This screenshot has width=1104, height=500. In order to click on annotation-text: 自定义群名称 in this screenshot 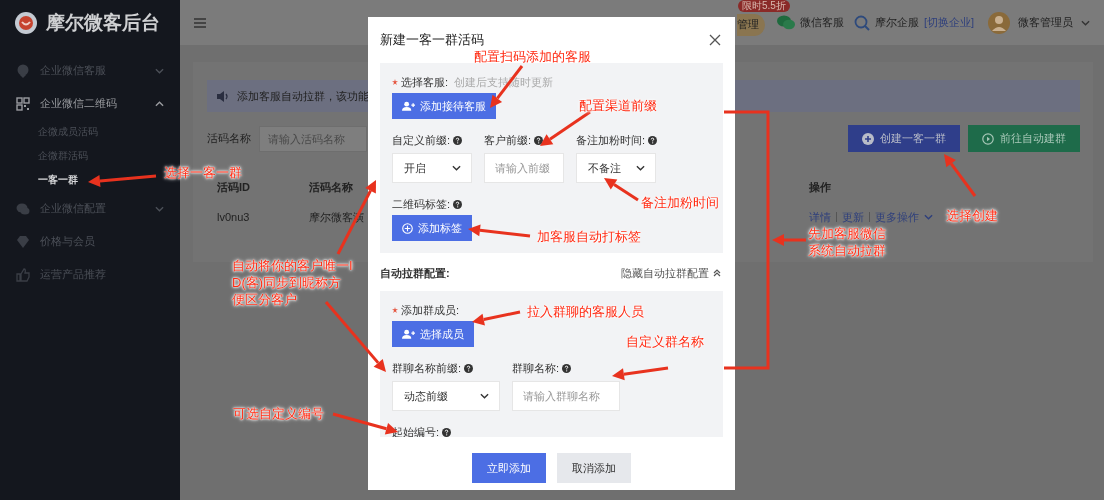, I will do `click(665, 341)`.